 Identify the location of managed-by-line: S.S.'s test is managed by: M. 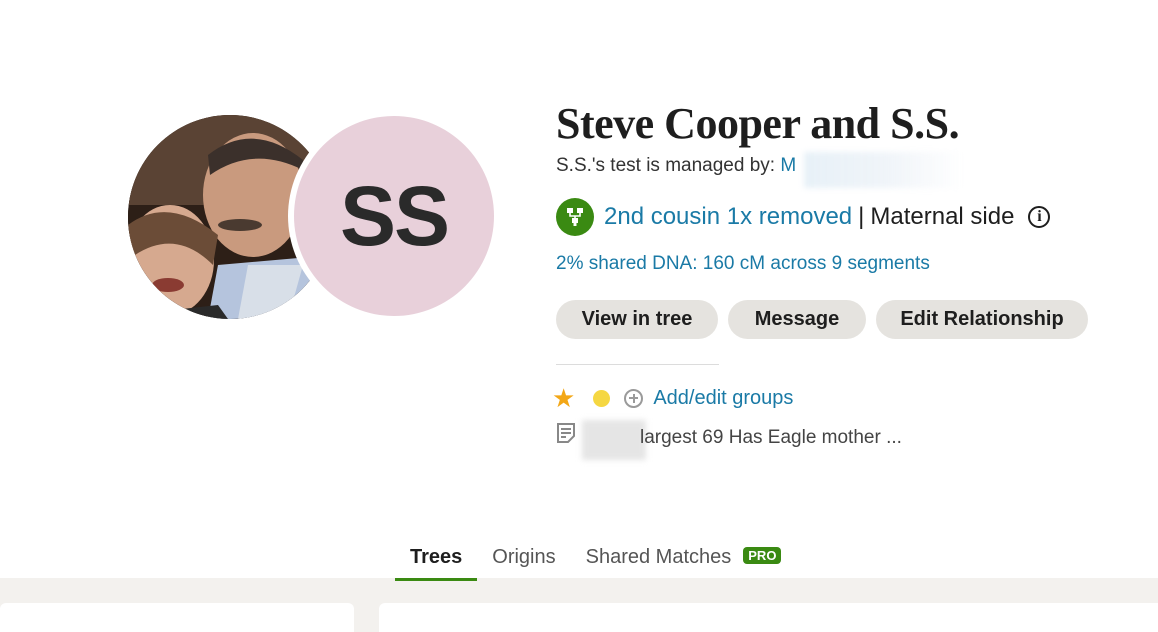
(676, 166).